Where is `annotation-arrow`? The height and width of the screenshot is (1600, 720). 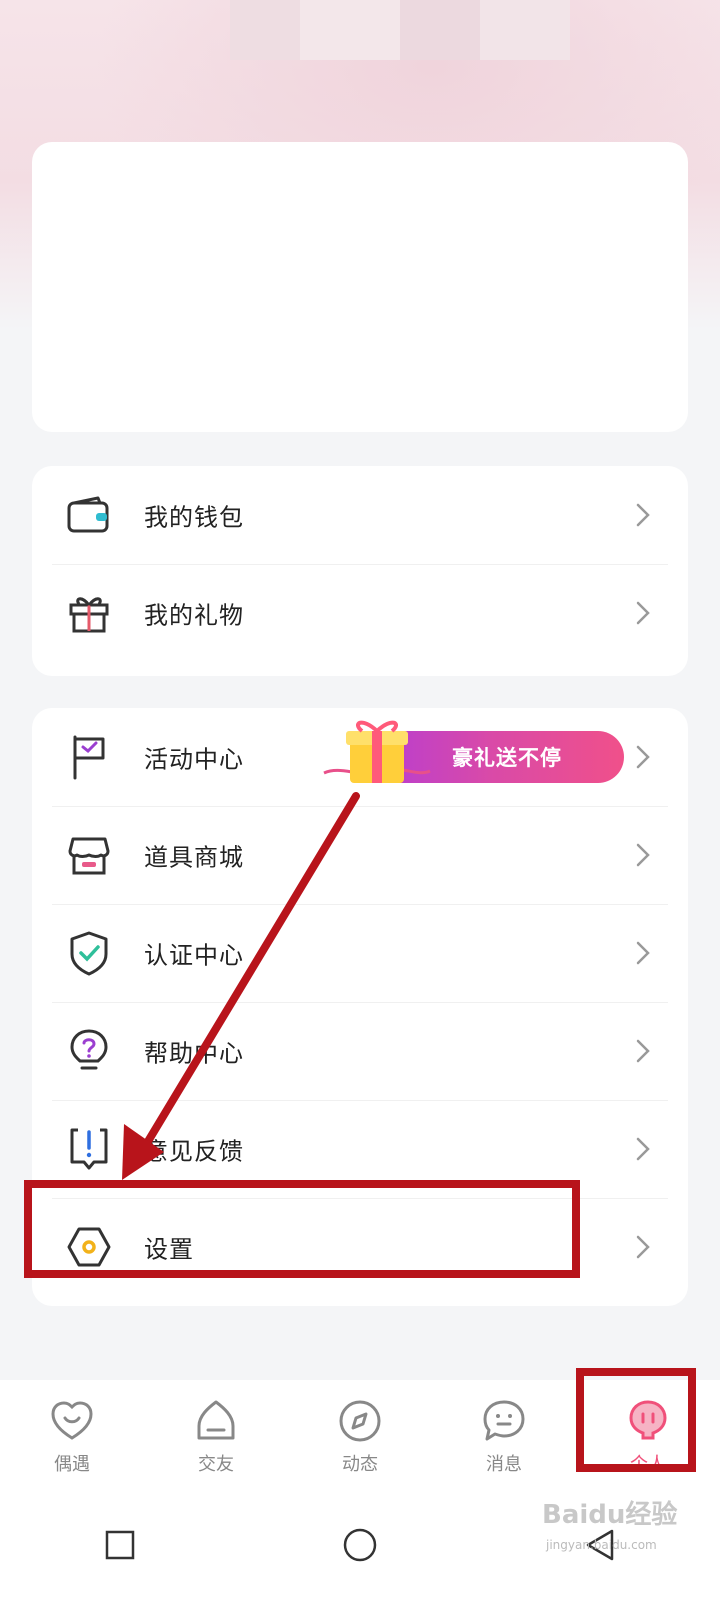
annotation-arrow is located at coordinates (241, 986).